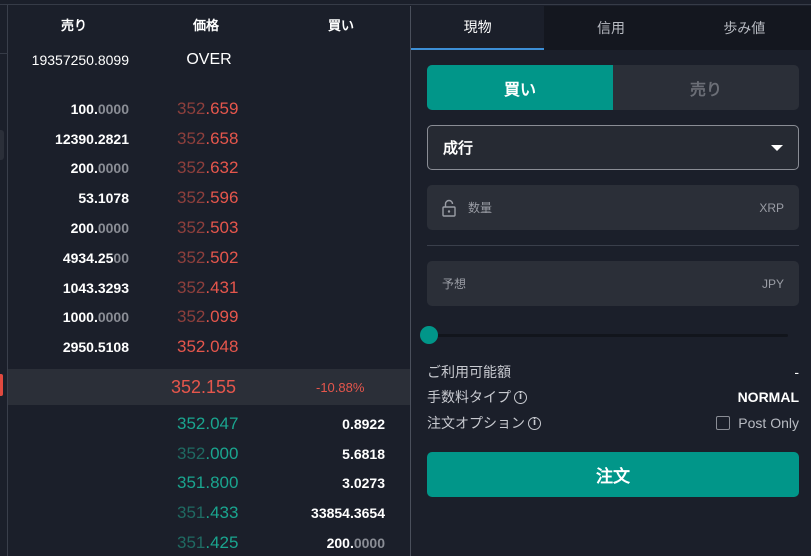 The height and width of the screenshot is (556, 811). Describe the element at coordinates (95, 347) in the screenshot. I see `ask-qty: 2950.5108` at that location.